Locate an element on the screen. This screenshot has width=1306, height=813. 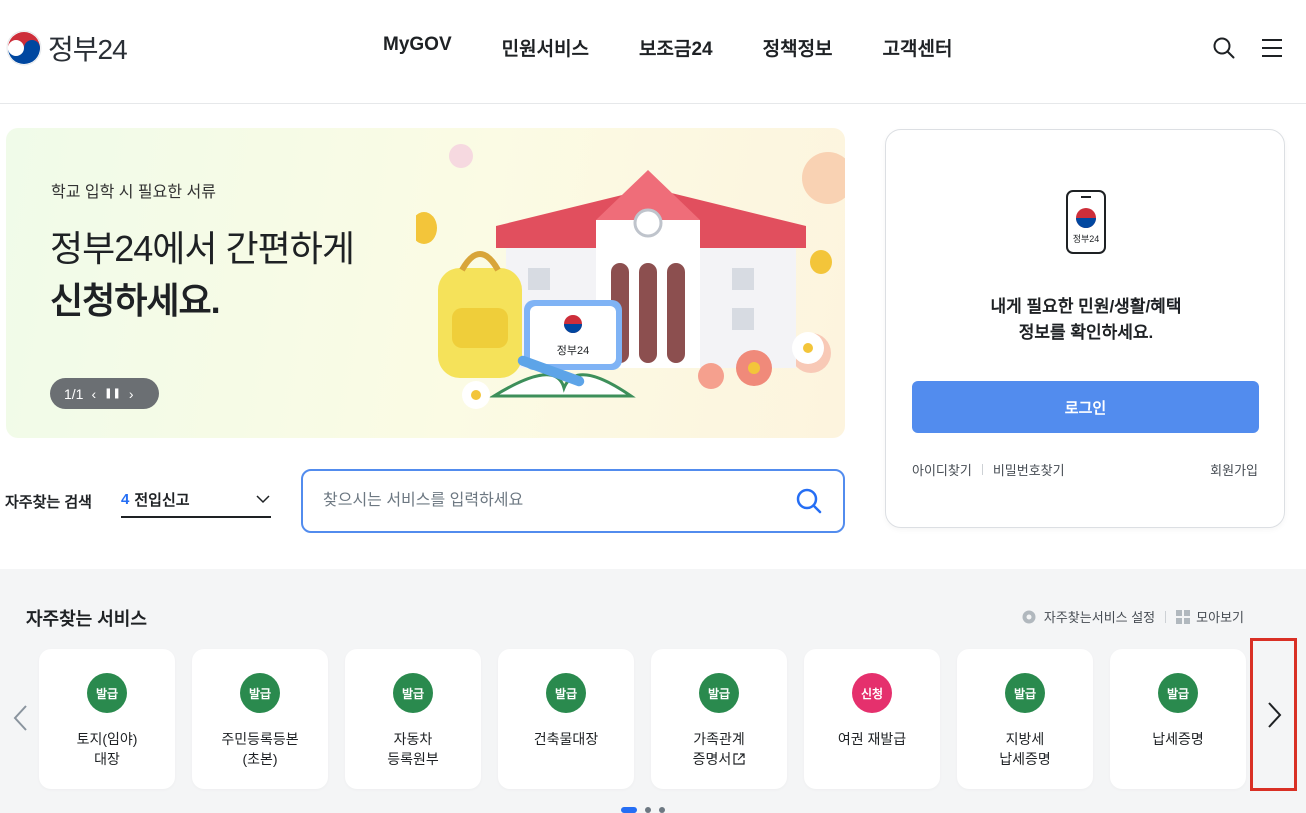
signup-link: 회원가입 is located at coordinates (1234, 469).